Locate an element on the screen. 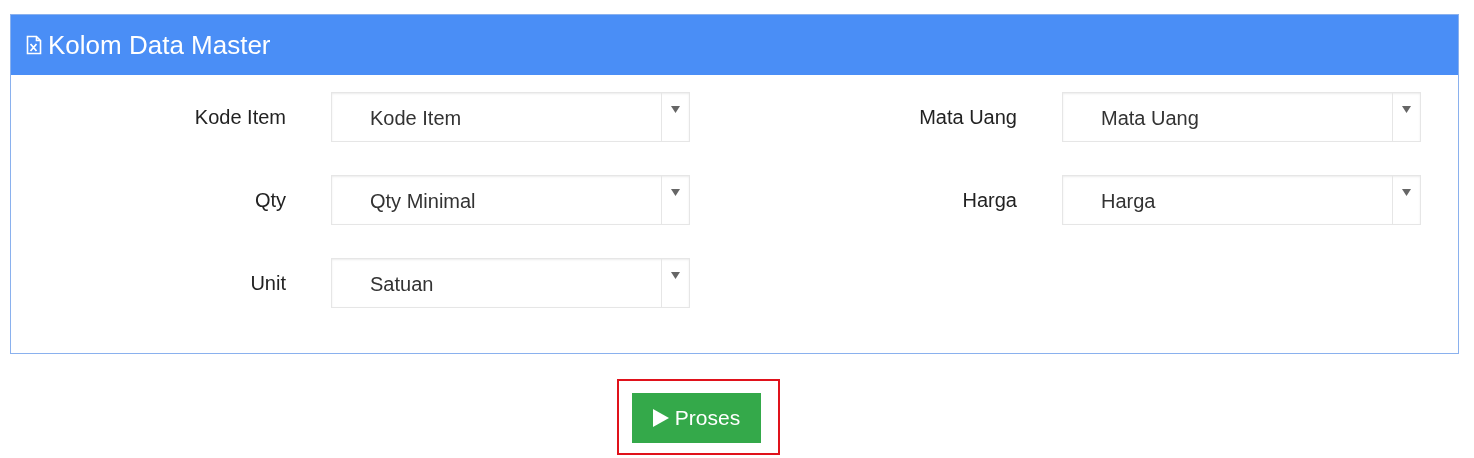 The height and width of the screenshot is (458, 1474). field-label: Qty is located at coordinates (270, 200).